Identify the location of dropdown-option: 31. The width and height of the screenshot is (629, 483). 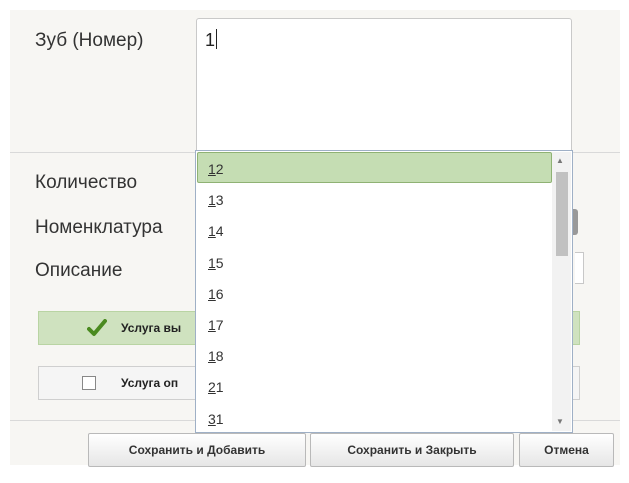
(374, 417).